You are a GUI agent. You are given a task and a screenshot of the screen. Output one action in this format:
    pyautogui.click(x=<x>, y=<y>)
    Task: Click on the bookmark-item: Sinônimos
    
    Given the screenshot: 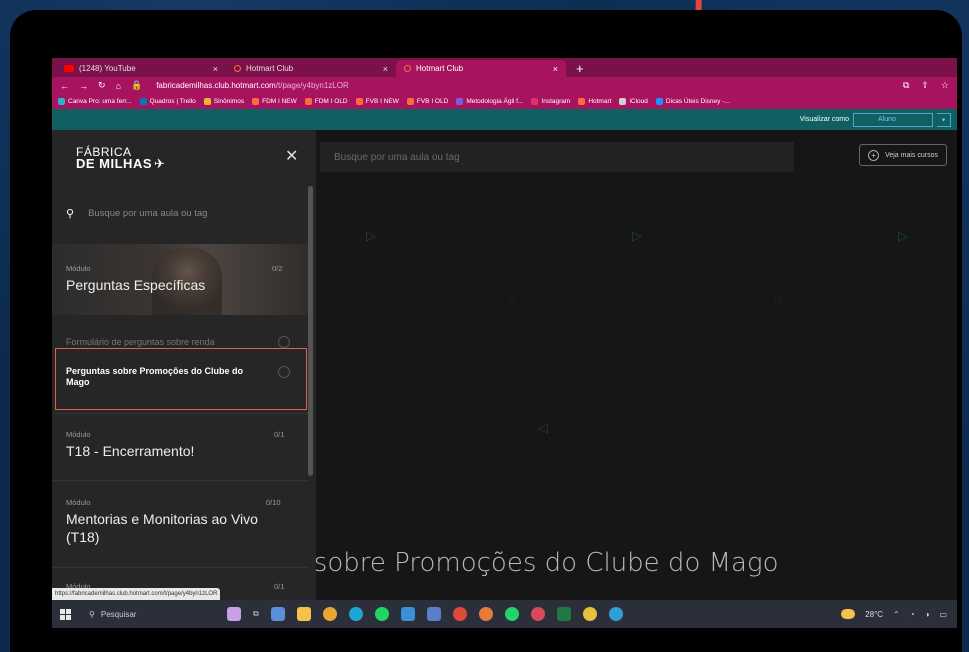 What is the action you would take?
    pyautogui.click(x=224, y=101)
    